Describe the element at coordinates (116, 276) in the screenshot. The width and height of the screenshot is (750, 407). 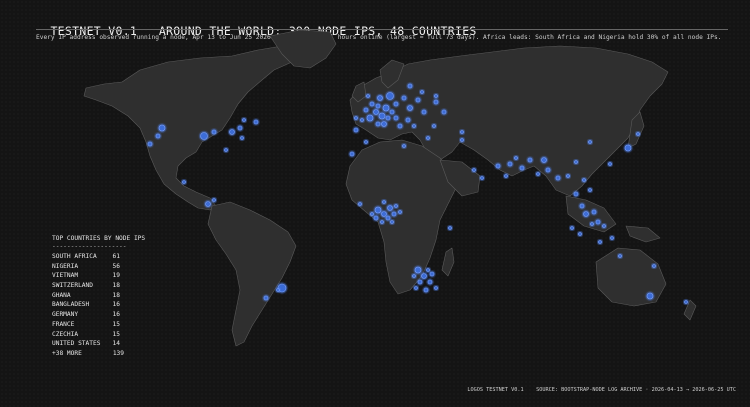
I see `country-count: 19` at that location.